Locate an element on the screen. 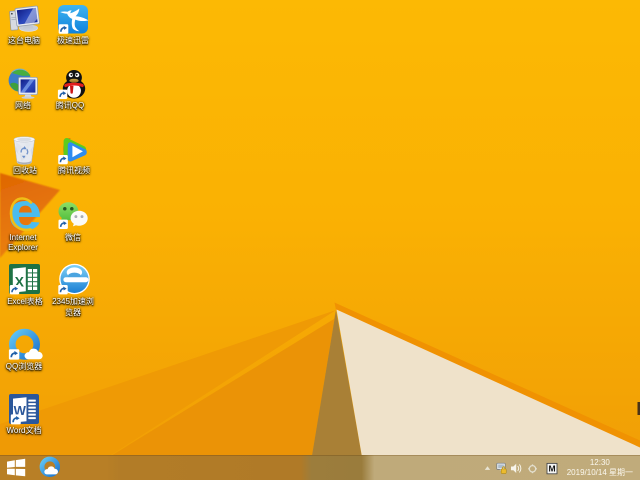  svg-text: M is located at coordinates (551, 469).